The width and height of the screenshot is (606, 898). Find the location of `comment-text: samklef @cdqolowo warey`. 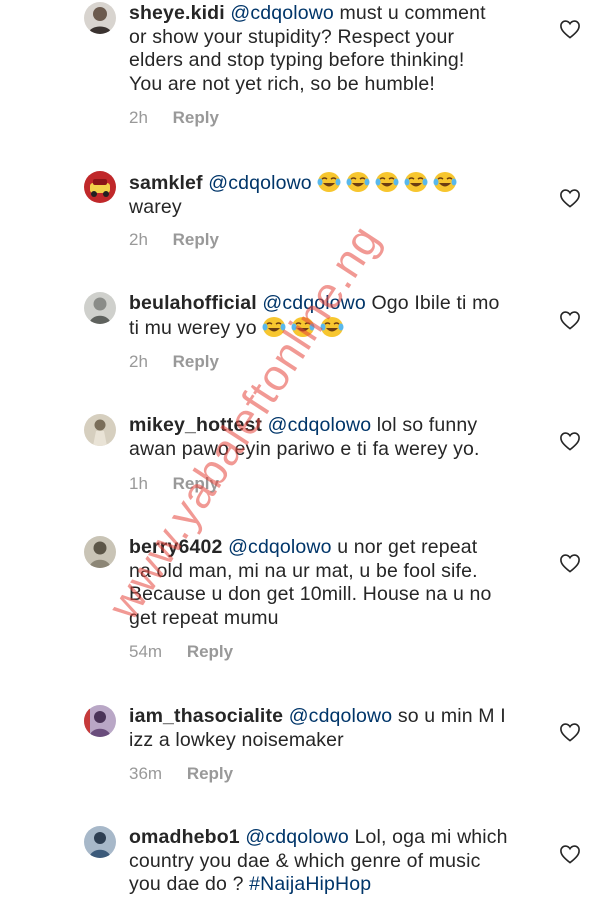

comment-text: samklef @cdqolowo warey is located at coordinates (329, 195).